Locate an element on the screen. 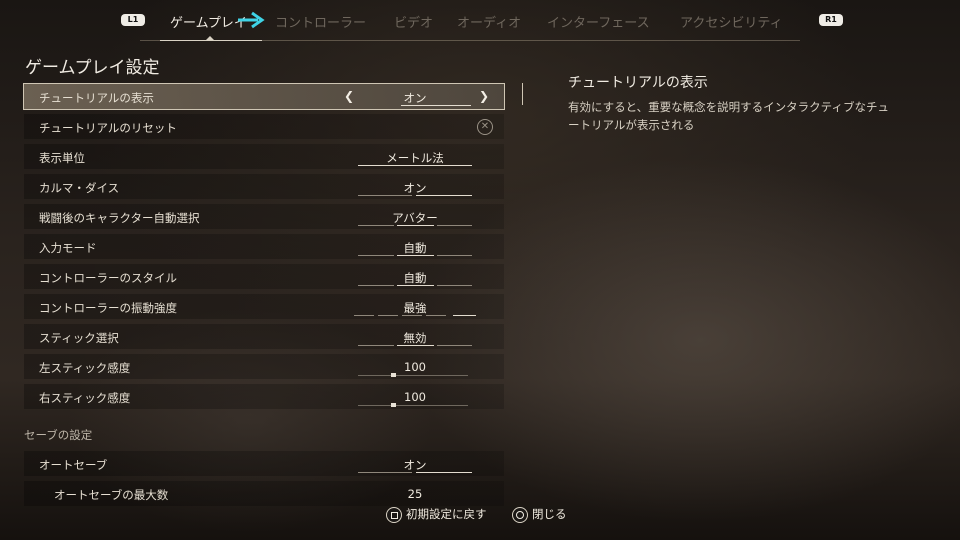 The image size is (960, 540). r1-button-badge: R1 is located at coordinates (831, 20).